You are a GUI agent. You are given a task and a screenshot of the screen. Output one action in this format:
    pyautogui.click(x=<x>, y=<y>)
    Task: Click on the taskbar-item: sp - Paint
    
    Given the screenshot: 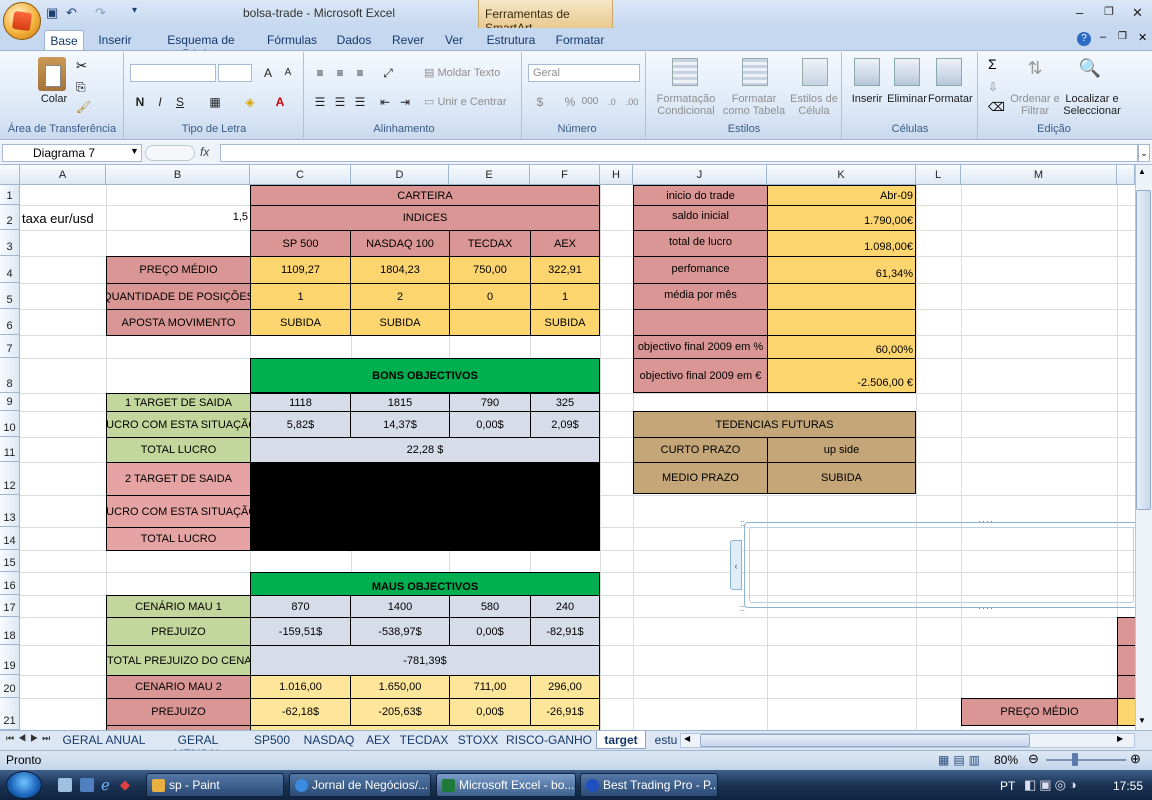 What is the action you would take?
    pyautogui.click(x=215, y=785)
    